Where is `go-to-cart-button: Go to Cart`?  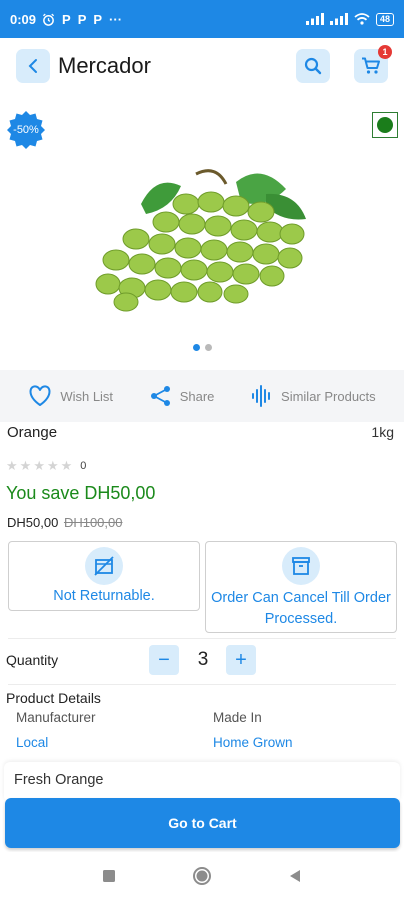
go-to-cart-button: Go to Cart is located at coordinates (202, 823).